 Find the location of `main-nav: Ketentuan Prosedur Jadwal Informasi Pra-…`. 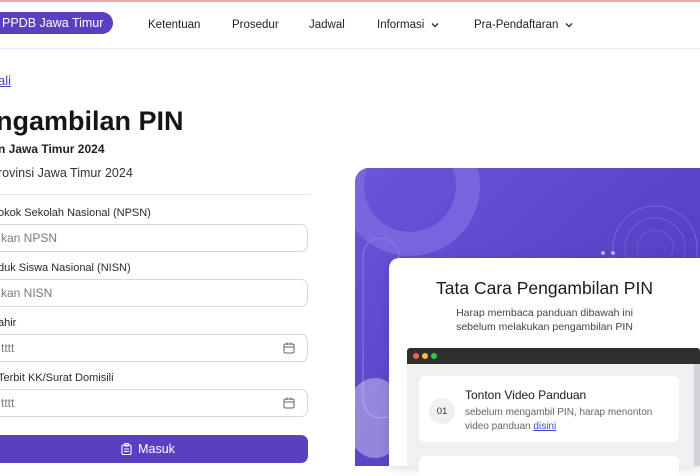

main-nav: Ketentuan Prosedur Jadwal Informasi Pra-… is located at coordinates (361, 25).